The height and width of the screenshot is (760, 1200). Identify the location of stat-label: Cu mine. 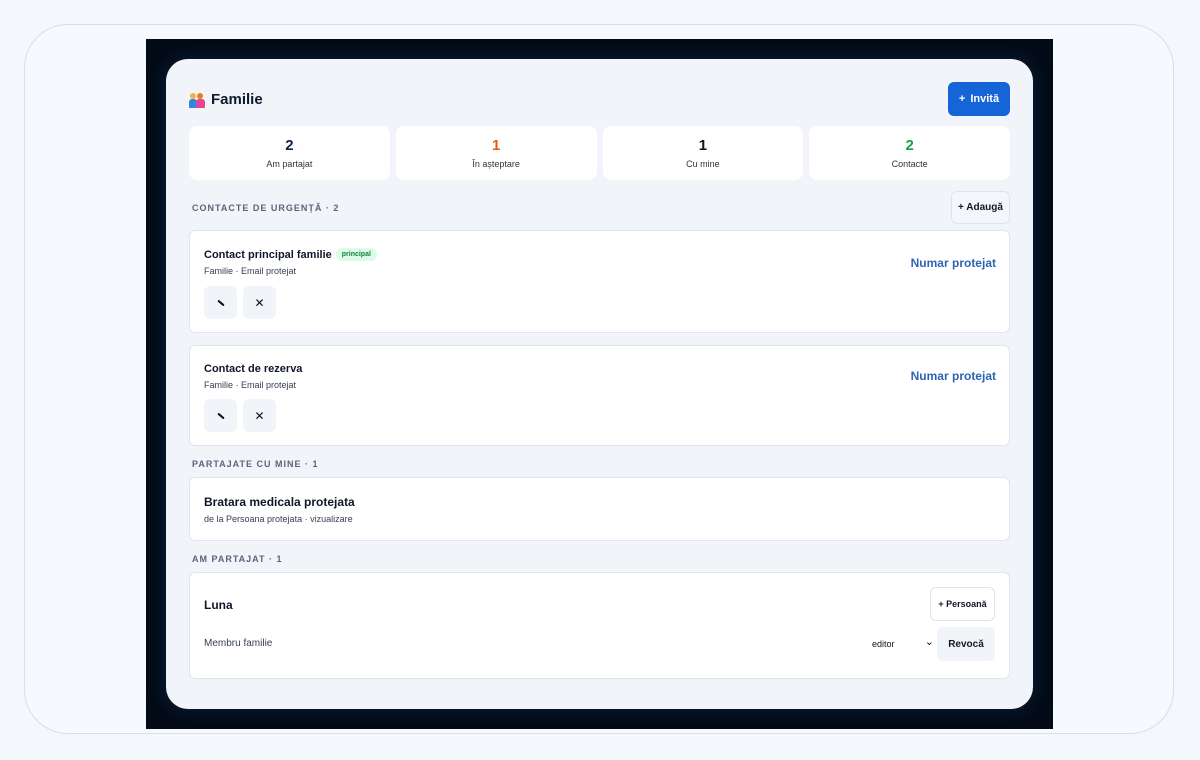
(703, 164).